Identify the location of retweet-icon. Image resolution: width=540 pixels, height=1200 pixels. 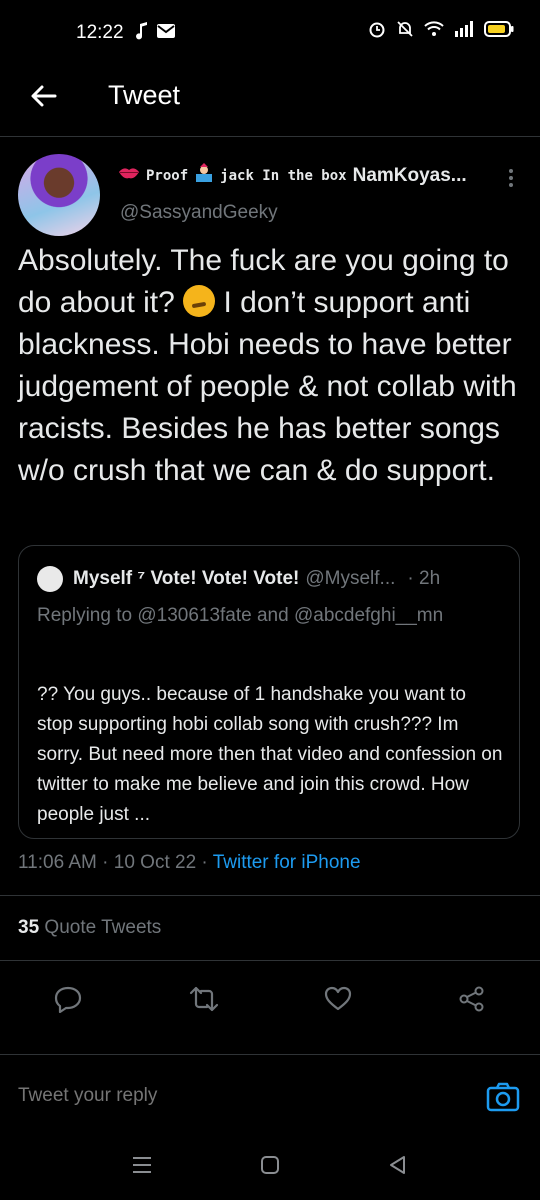
(204, 1001).